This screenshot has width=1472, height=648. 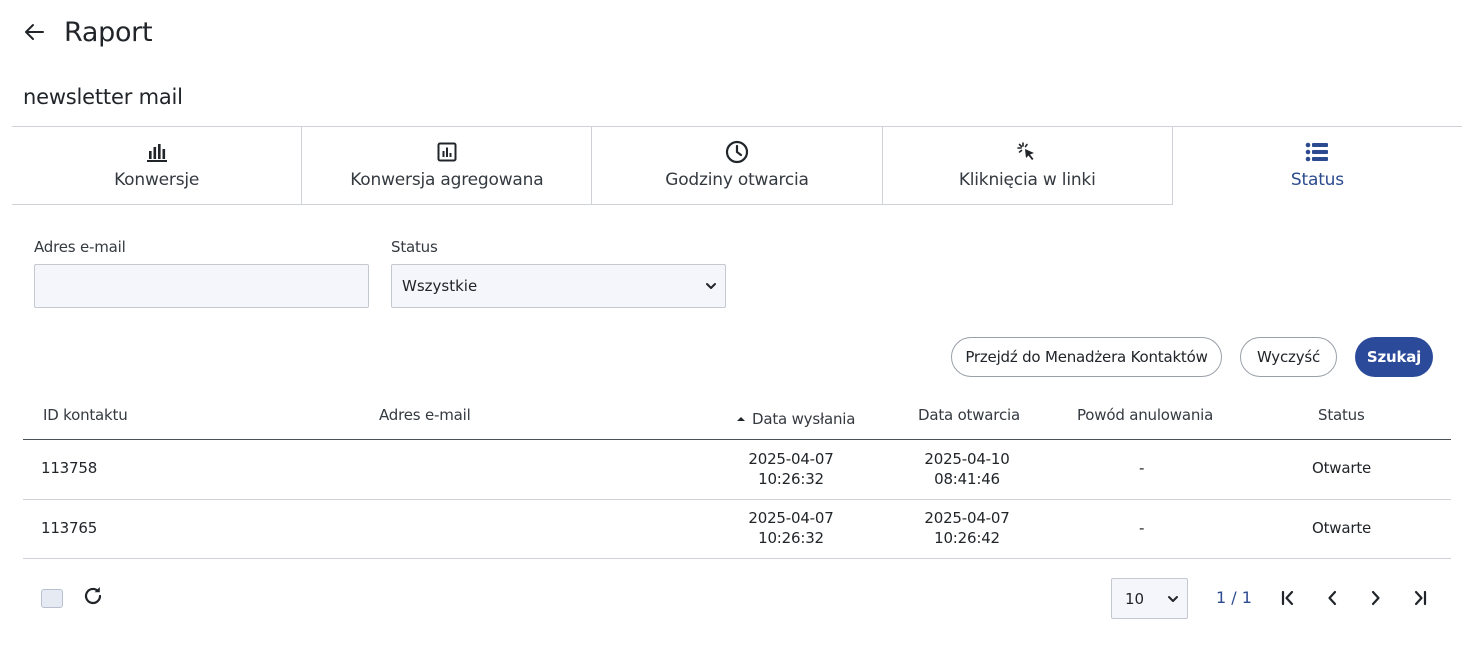 What do you see at coordinates (1149, 598) in the screenshot?
I see `page-size-select: 10` at bounding box center [1149, 598].